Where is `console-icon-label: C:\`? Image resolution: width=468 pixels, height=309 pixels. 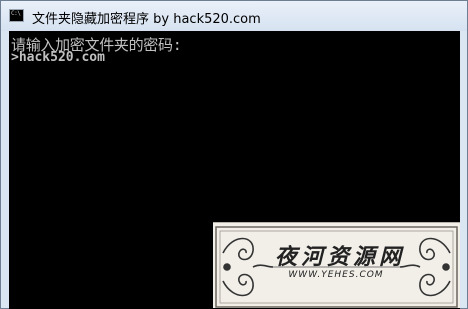 console-icon-label: C:\ is located at coordinates (16, 13).